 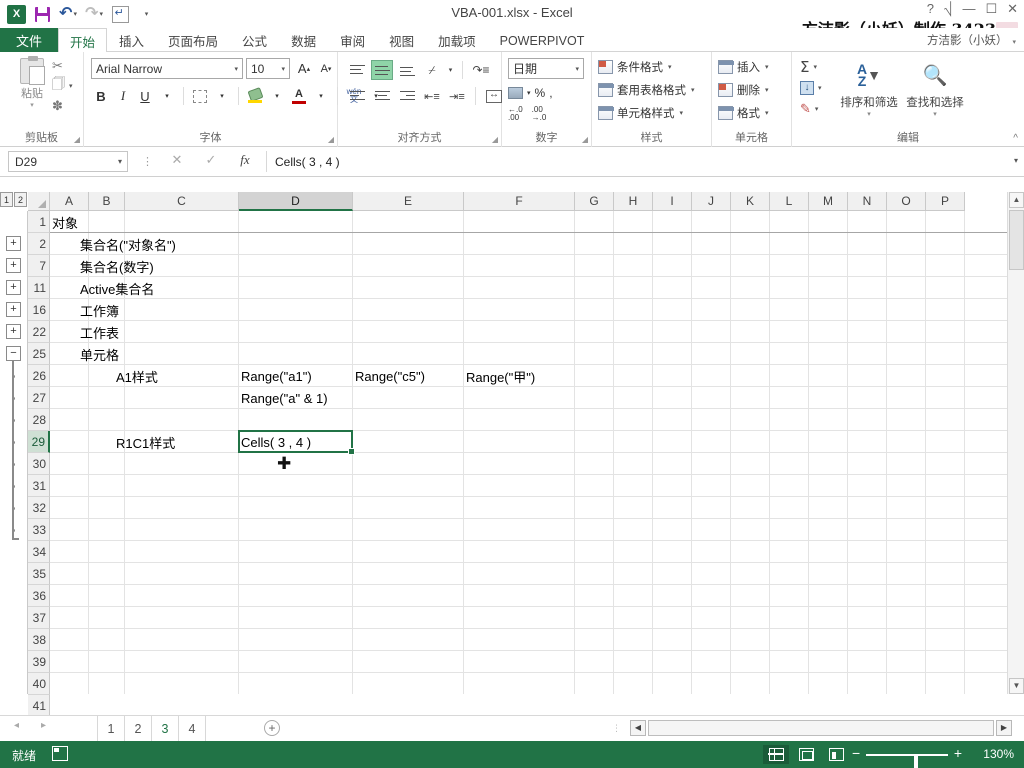 I want to click on row-header-31: 31, so click(x=39, y=486).